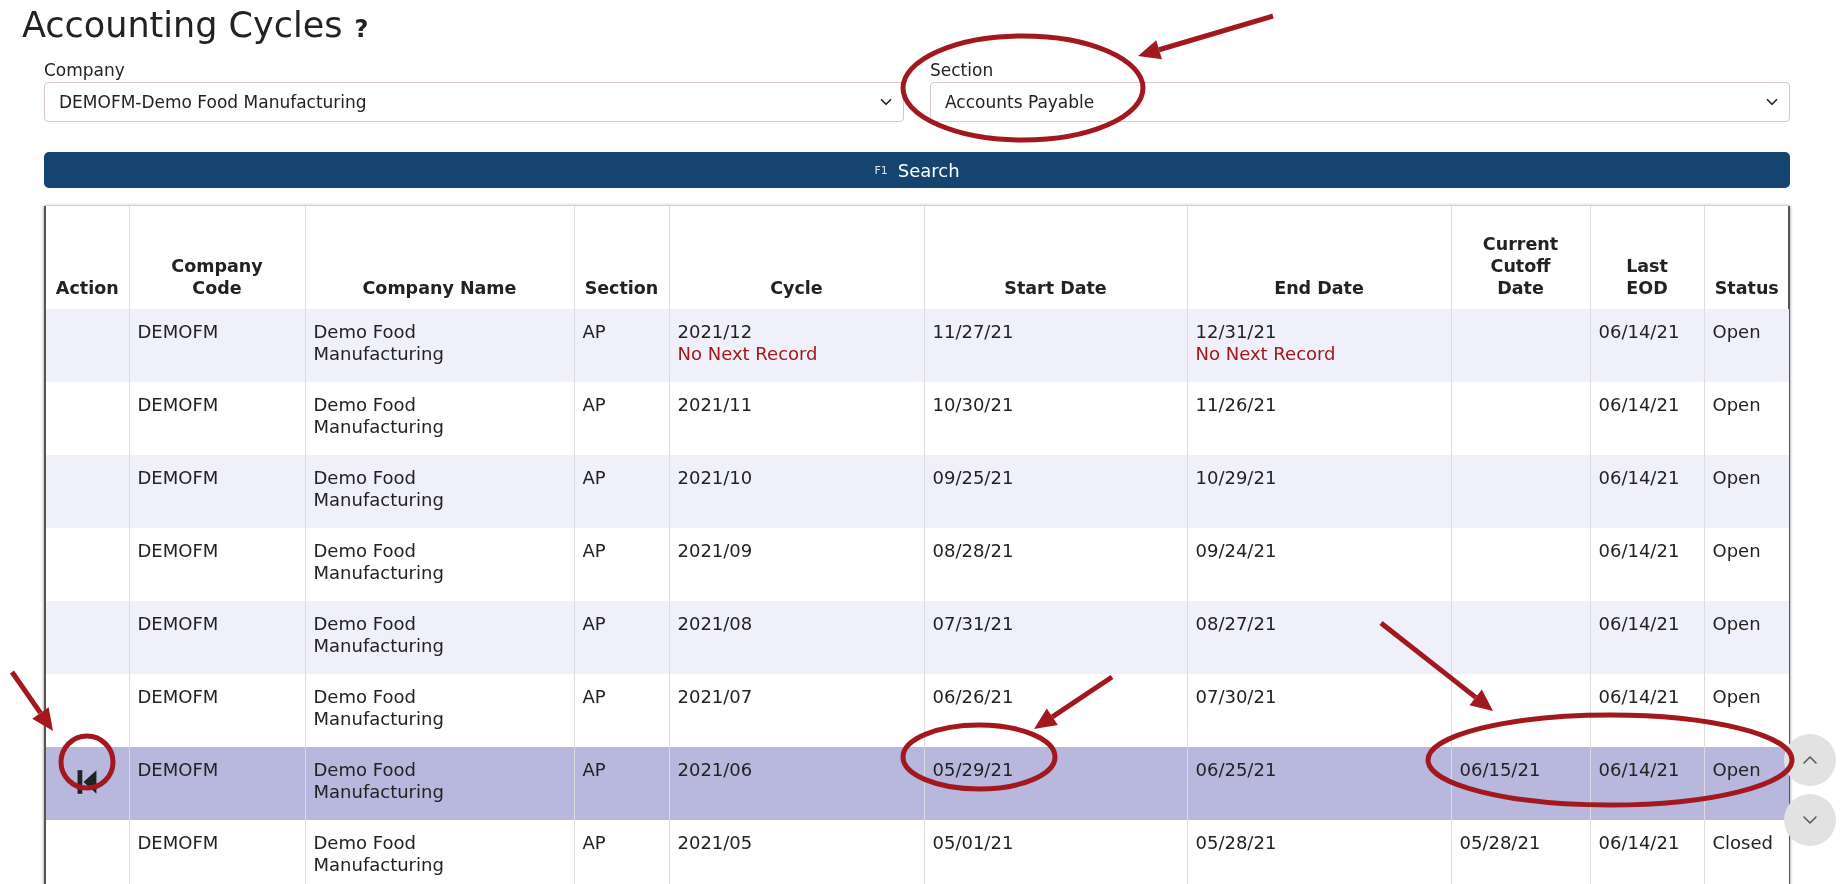 This screenshot has height=884, width=1843. I want to click on date-text: 06/25/21, so click(1236, 770).